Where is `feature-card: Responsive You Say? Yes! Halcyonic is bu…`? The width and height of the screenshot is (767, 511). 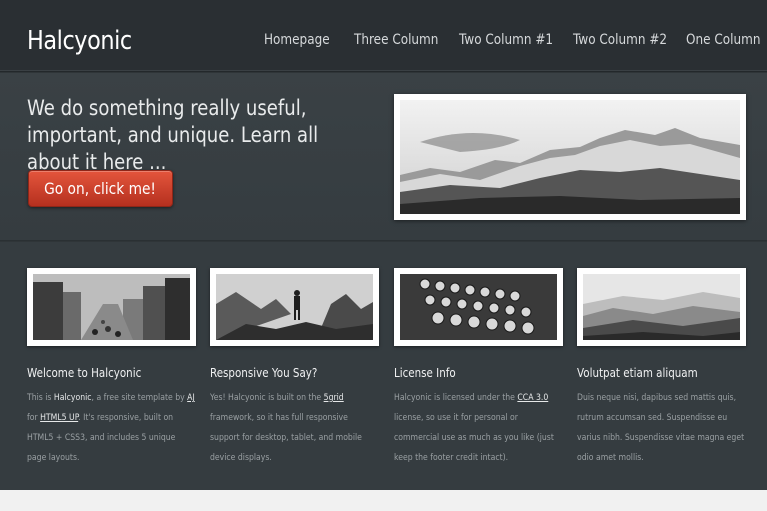
feature-card: Responsive You Say? Yes! Halcyonic is bu… is located at coordinates (294, 368).